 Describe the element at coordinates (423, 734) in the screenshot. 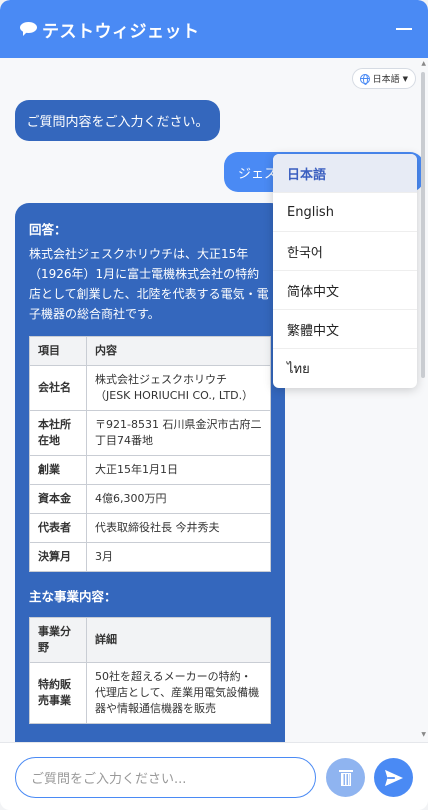

I see `scroll-down-icon: ▼` at that location.